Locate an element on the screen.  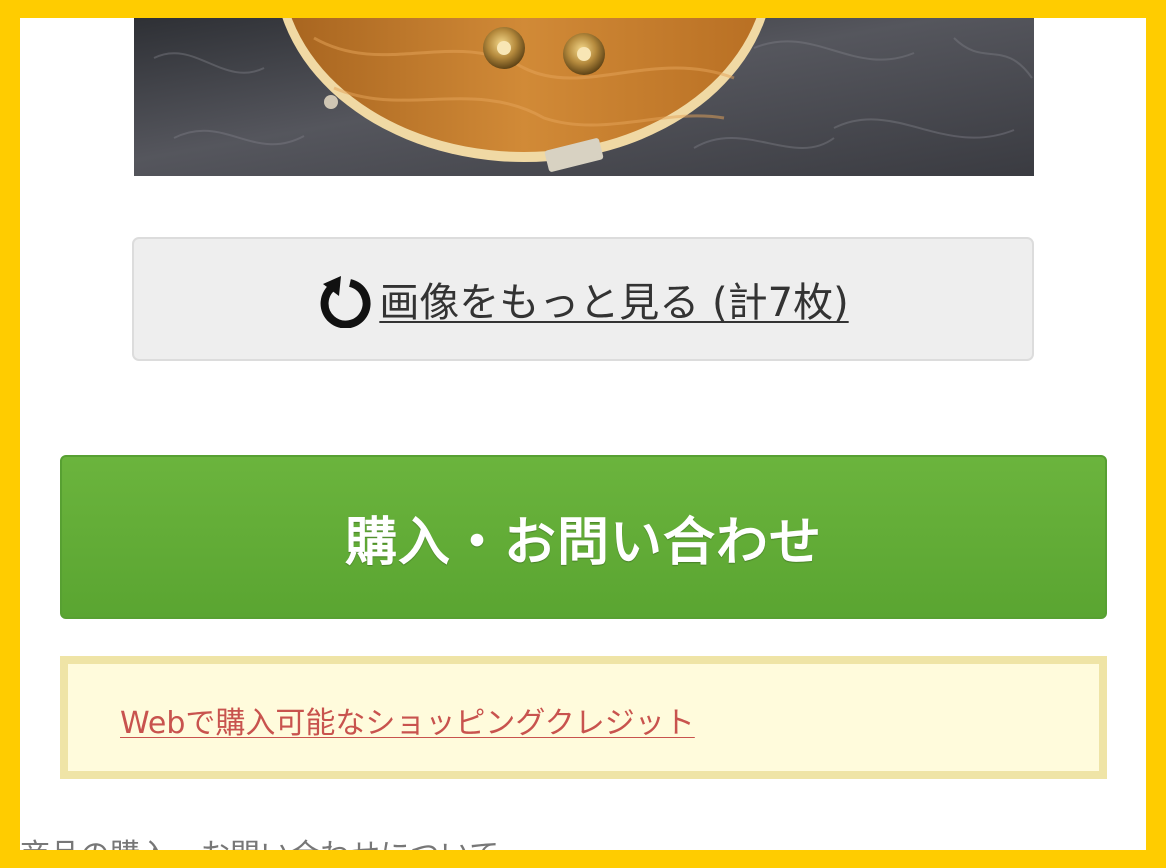
shopping-credit-notice: Webで購入可能なショッピングクレジット is located at coordinates (583, 717).